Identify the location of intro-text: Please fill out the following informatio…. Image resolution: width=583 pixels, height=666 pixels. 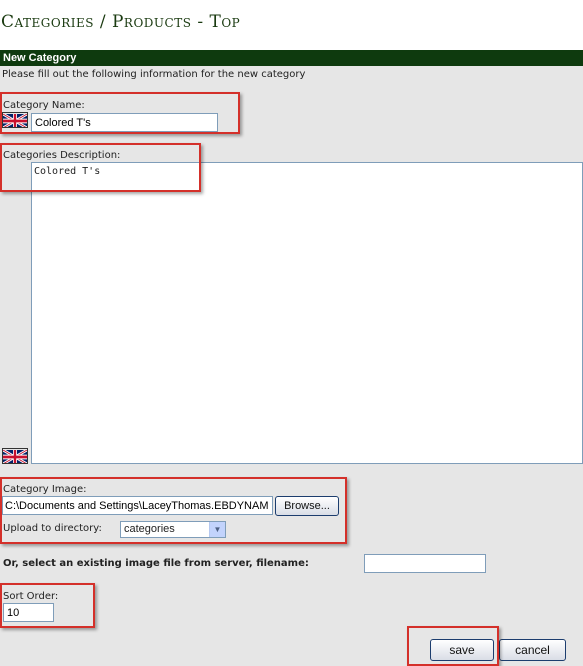
(154, 74).